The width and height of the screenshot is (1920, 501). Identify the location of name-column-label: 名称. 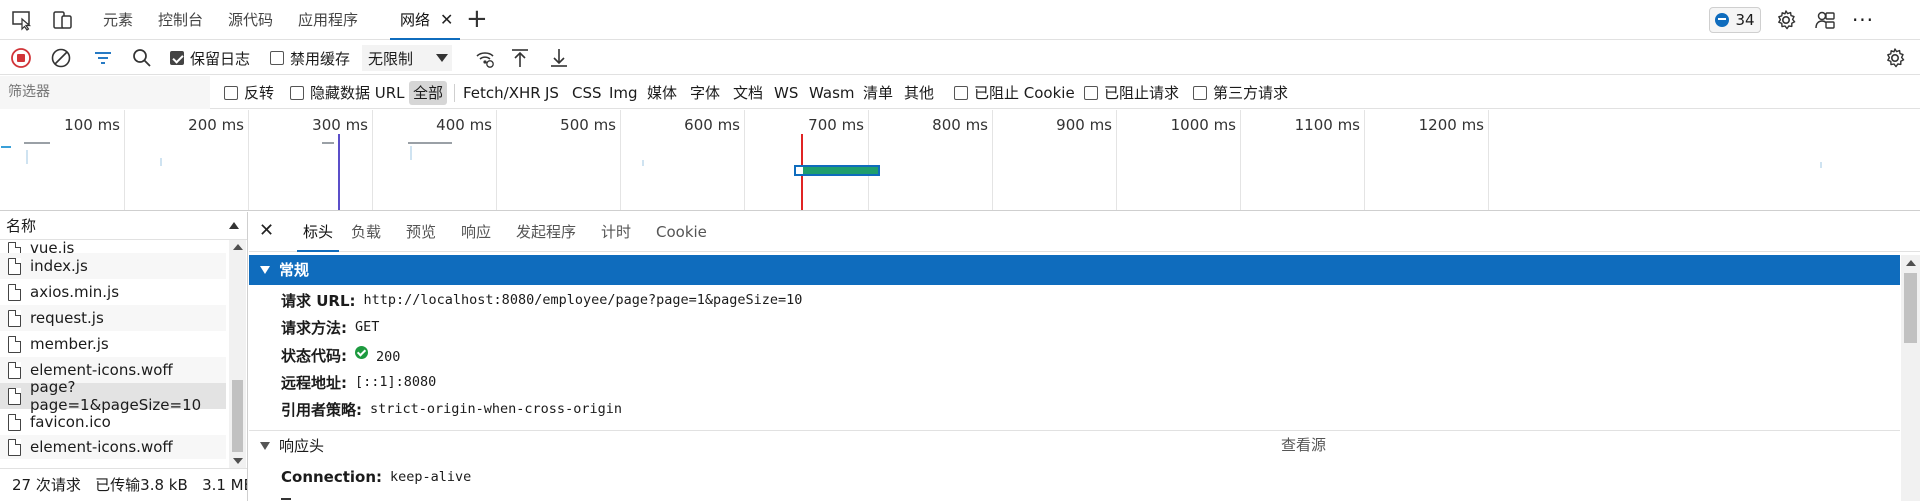
(21, 226).